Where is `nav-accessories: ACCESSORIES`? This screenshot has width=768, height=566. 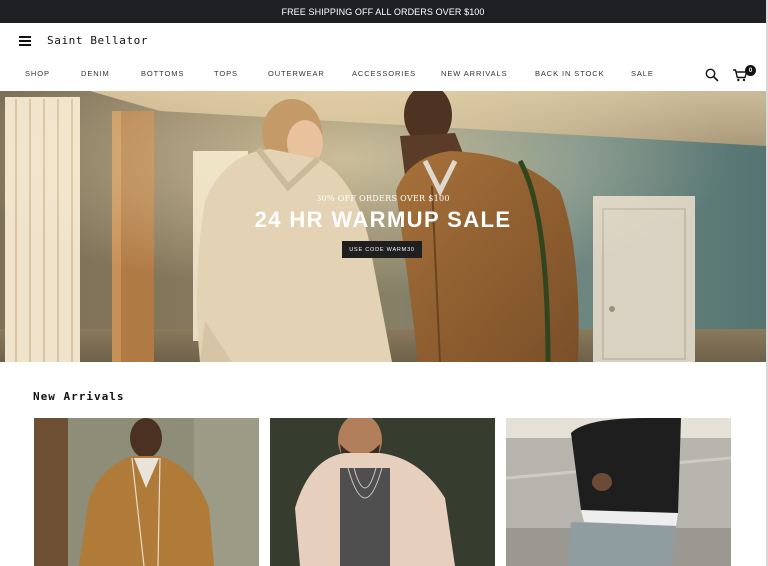
nav-accessories: ACCESSORIES is located at coordinates (384, 73).